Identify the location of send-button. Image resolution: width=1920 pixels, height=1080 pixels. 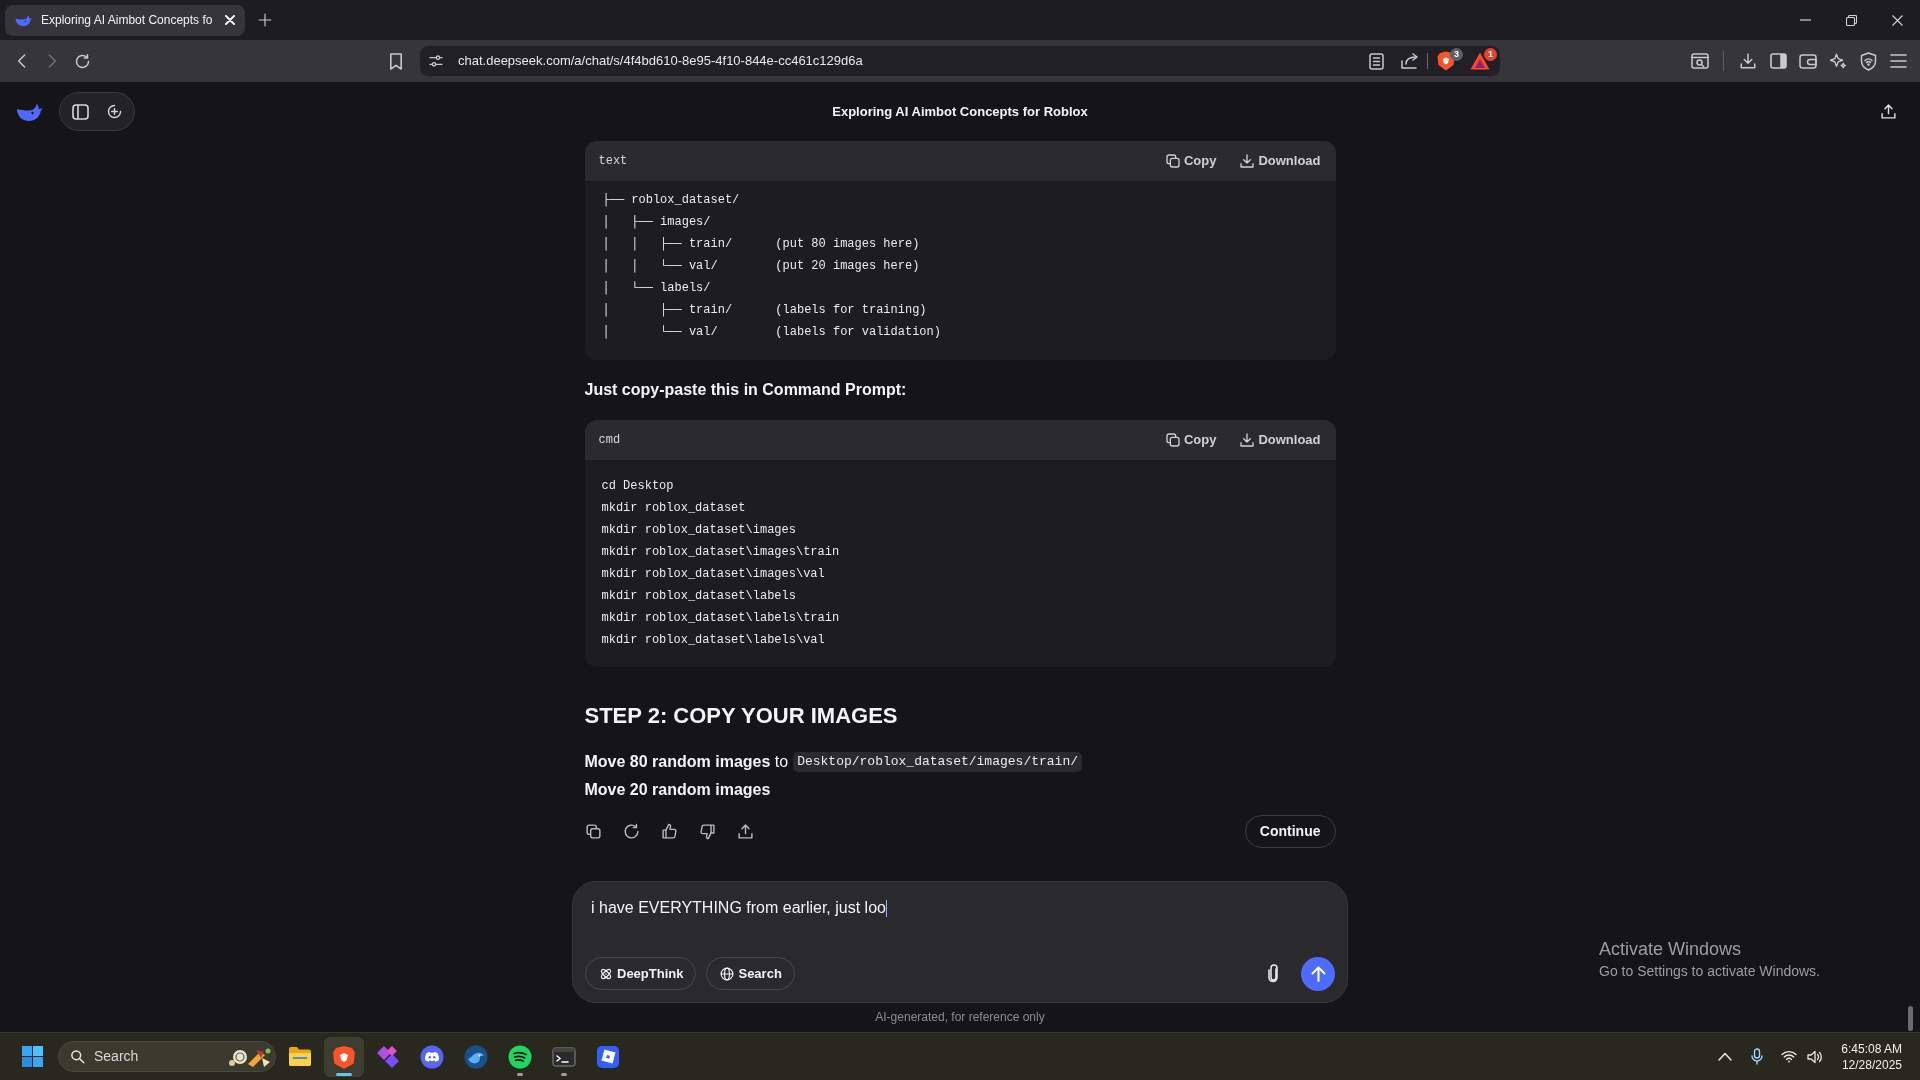
(1318, 973).